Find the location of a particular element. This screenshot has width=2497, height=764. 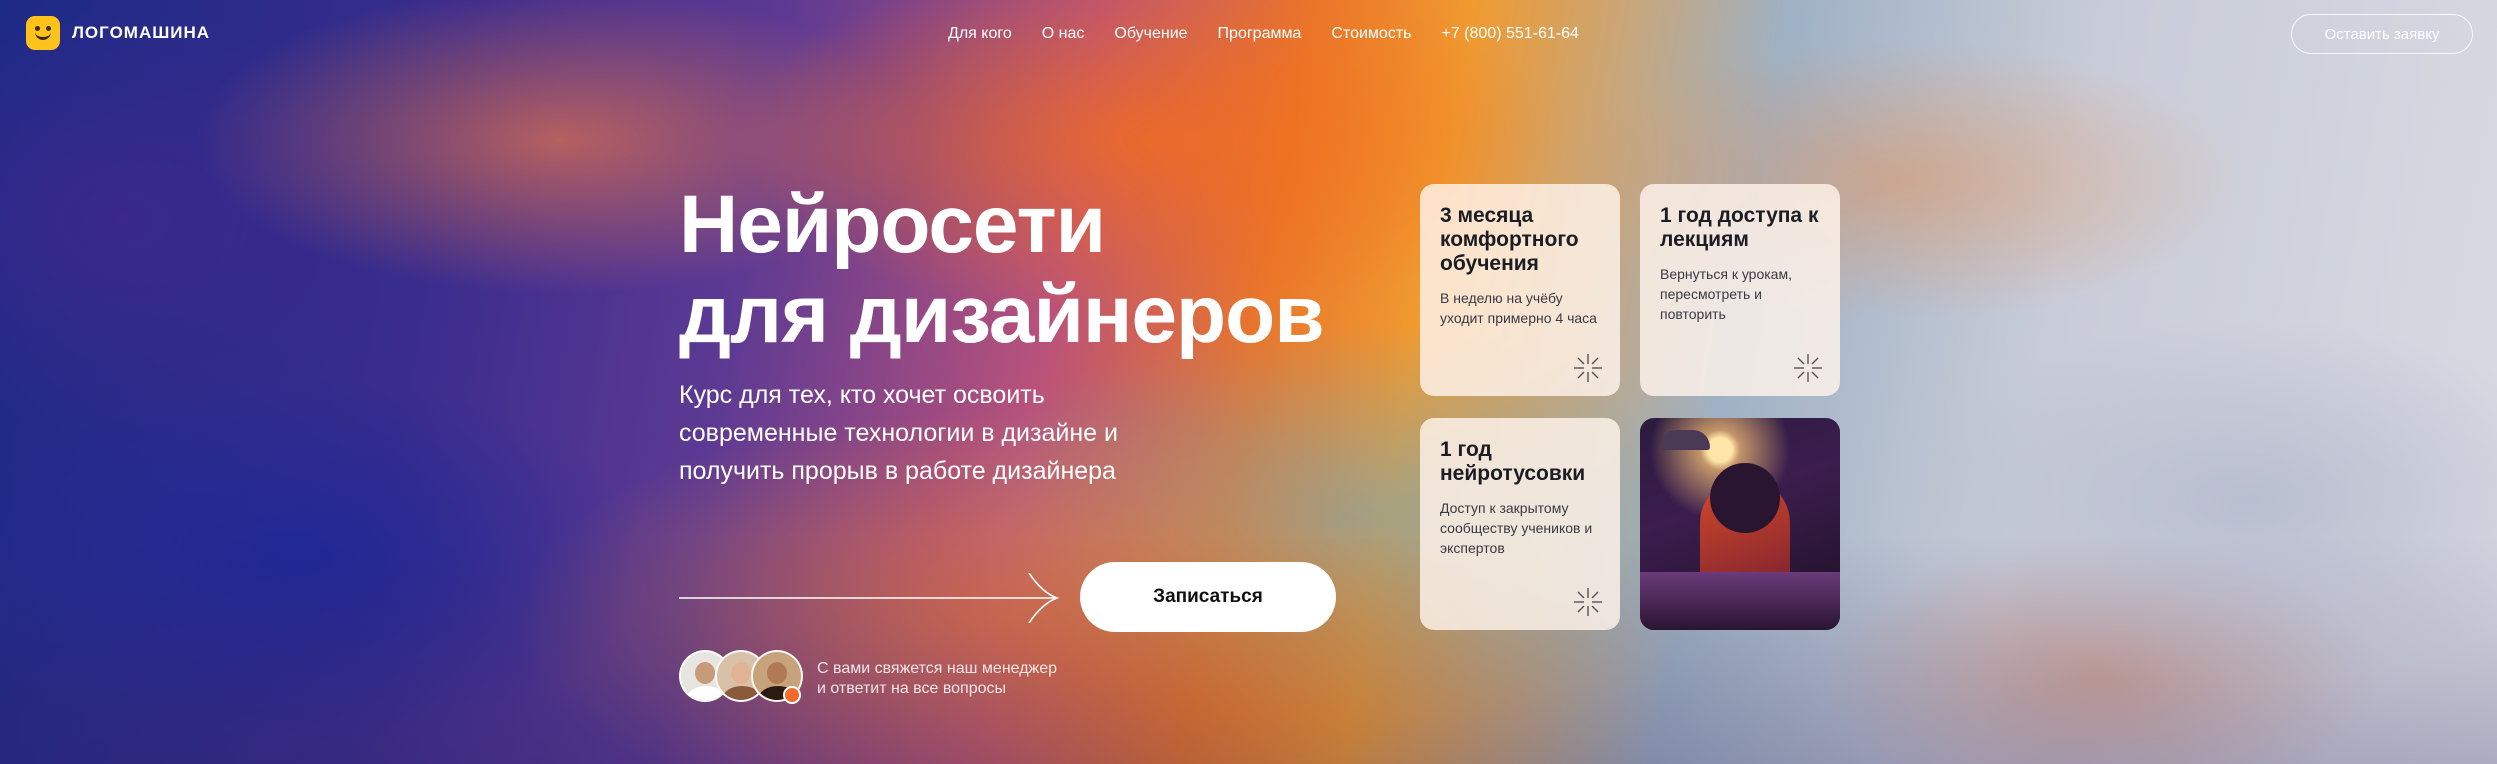

signup-button: Записаться is located at coordinates (1208, 597).